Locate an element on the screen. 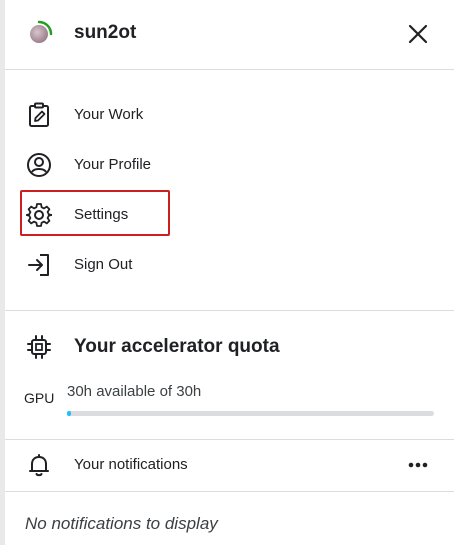 The height and width of the screenshot is (545, 454). gear-icon is located at coordinates (39, 215).